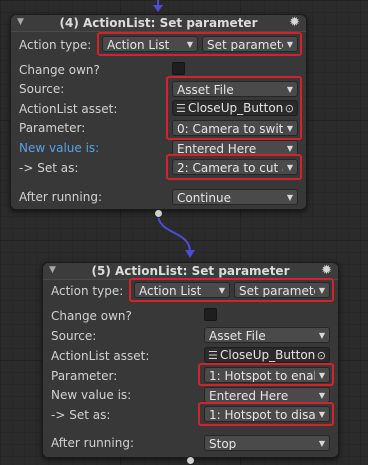 This screenshot has height=465, width=368. I want to click on new-value-value: Entered Here, so click(249, 396).